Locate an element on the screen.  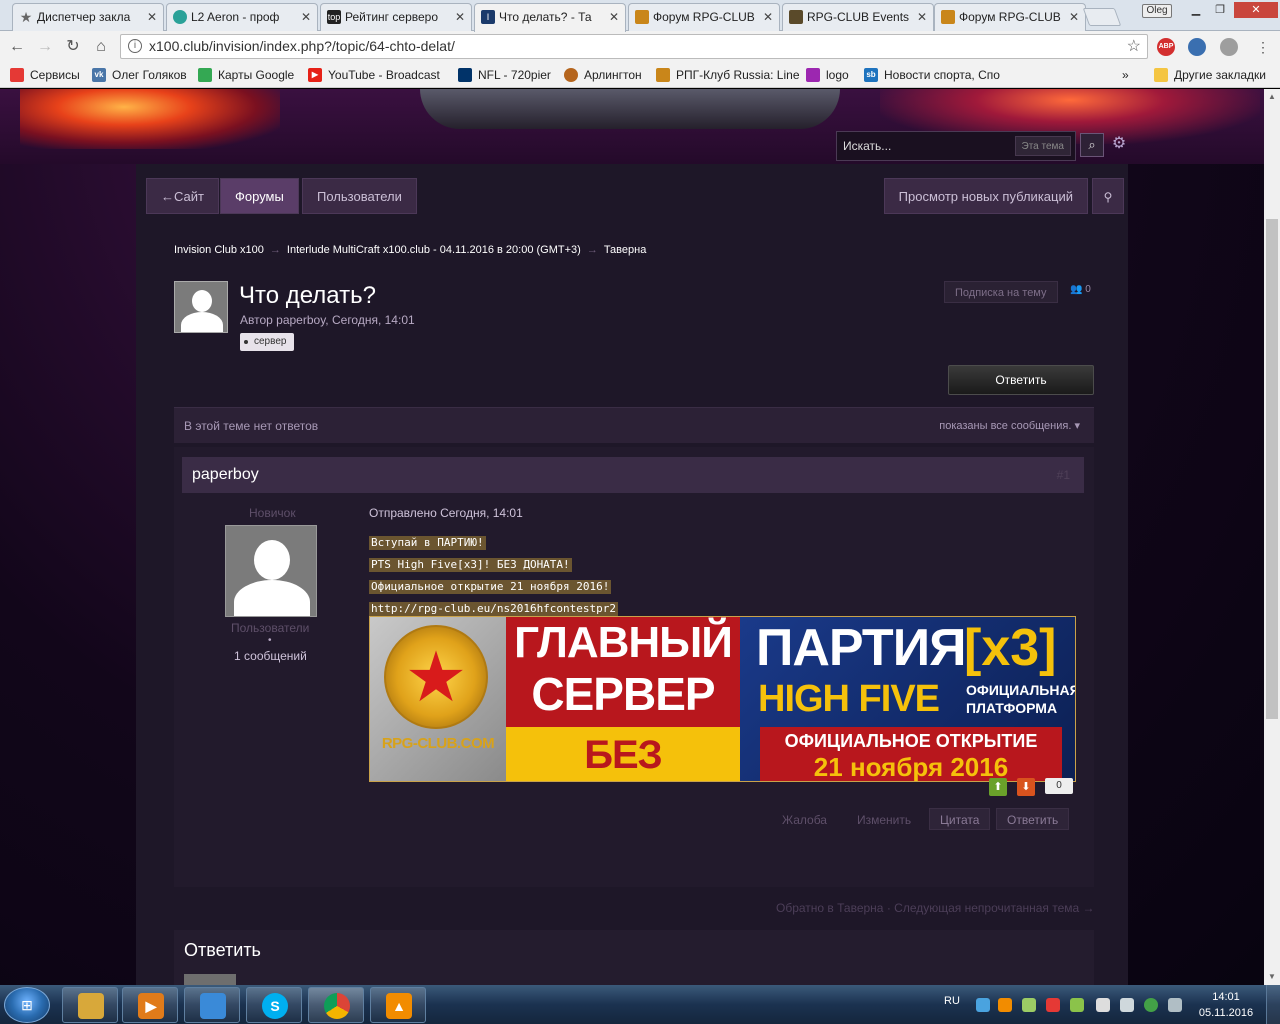
post-filter: показаны все сообщения. ▾ is located at coordinates (1009, 426).